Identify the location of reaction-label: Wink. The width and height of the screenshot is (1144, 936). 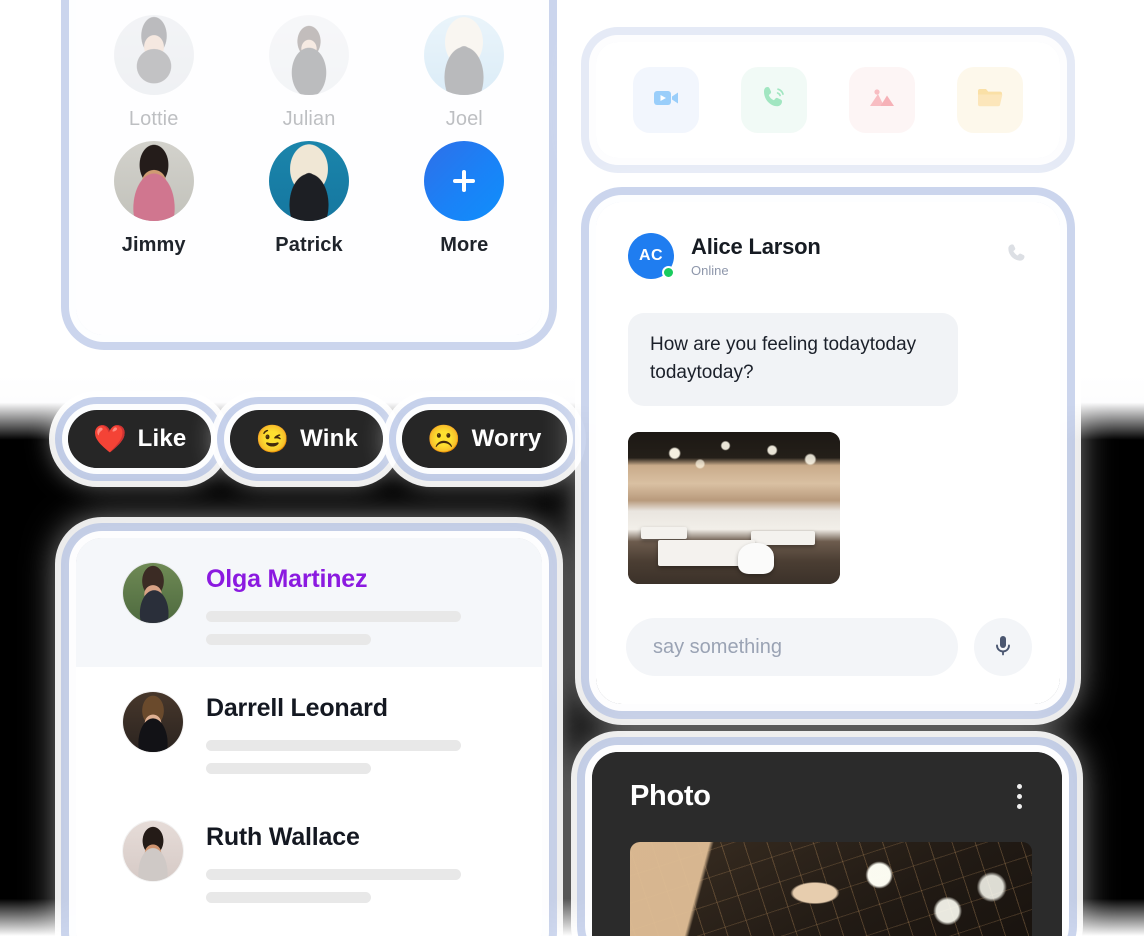
(329, 438).